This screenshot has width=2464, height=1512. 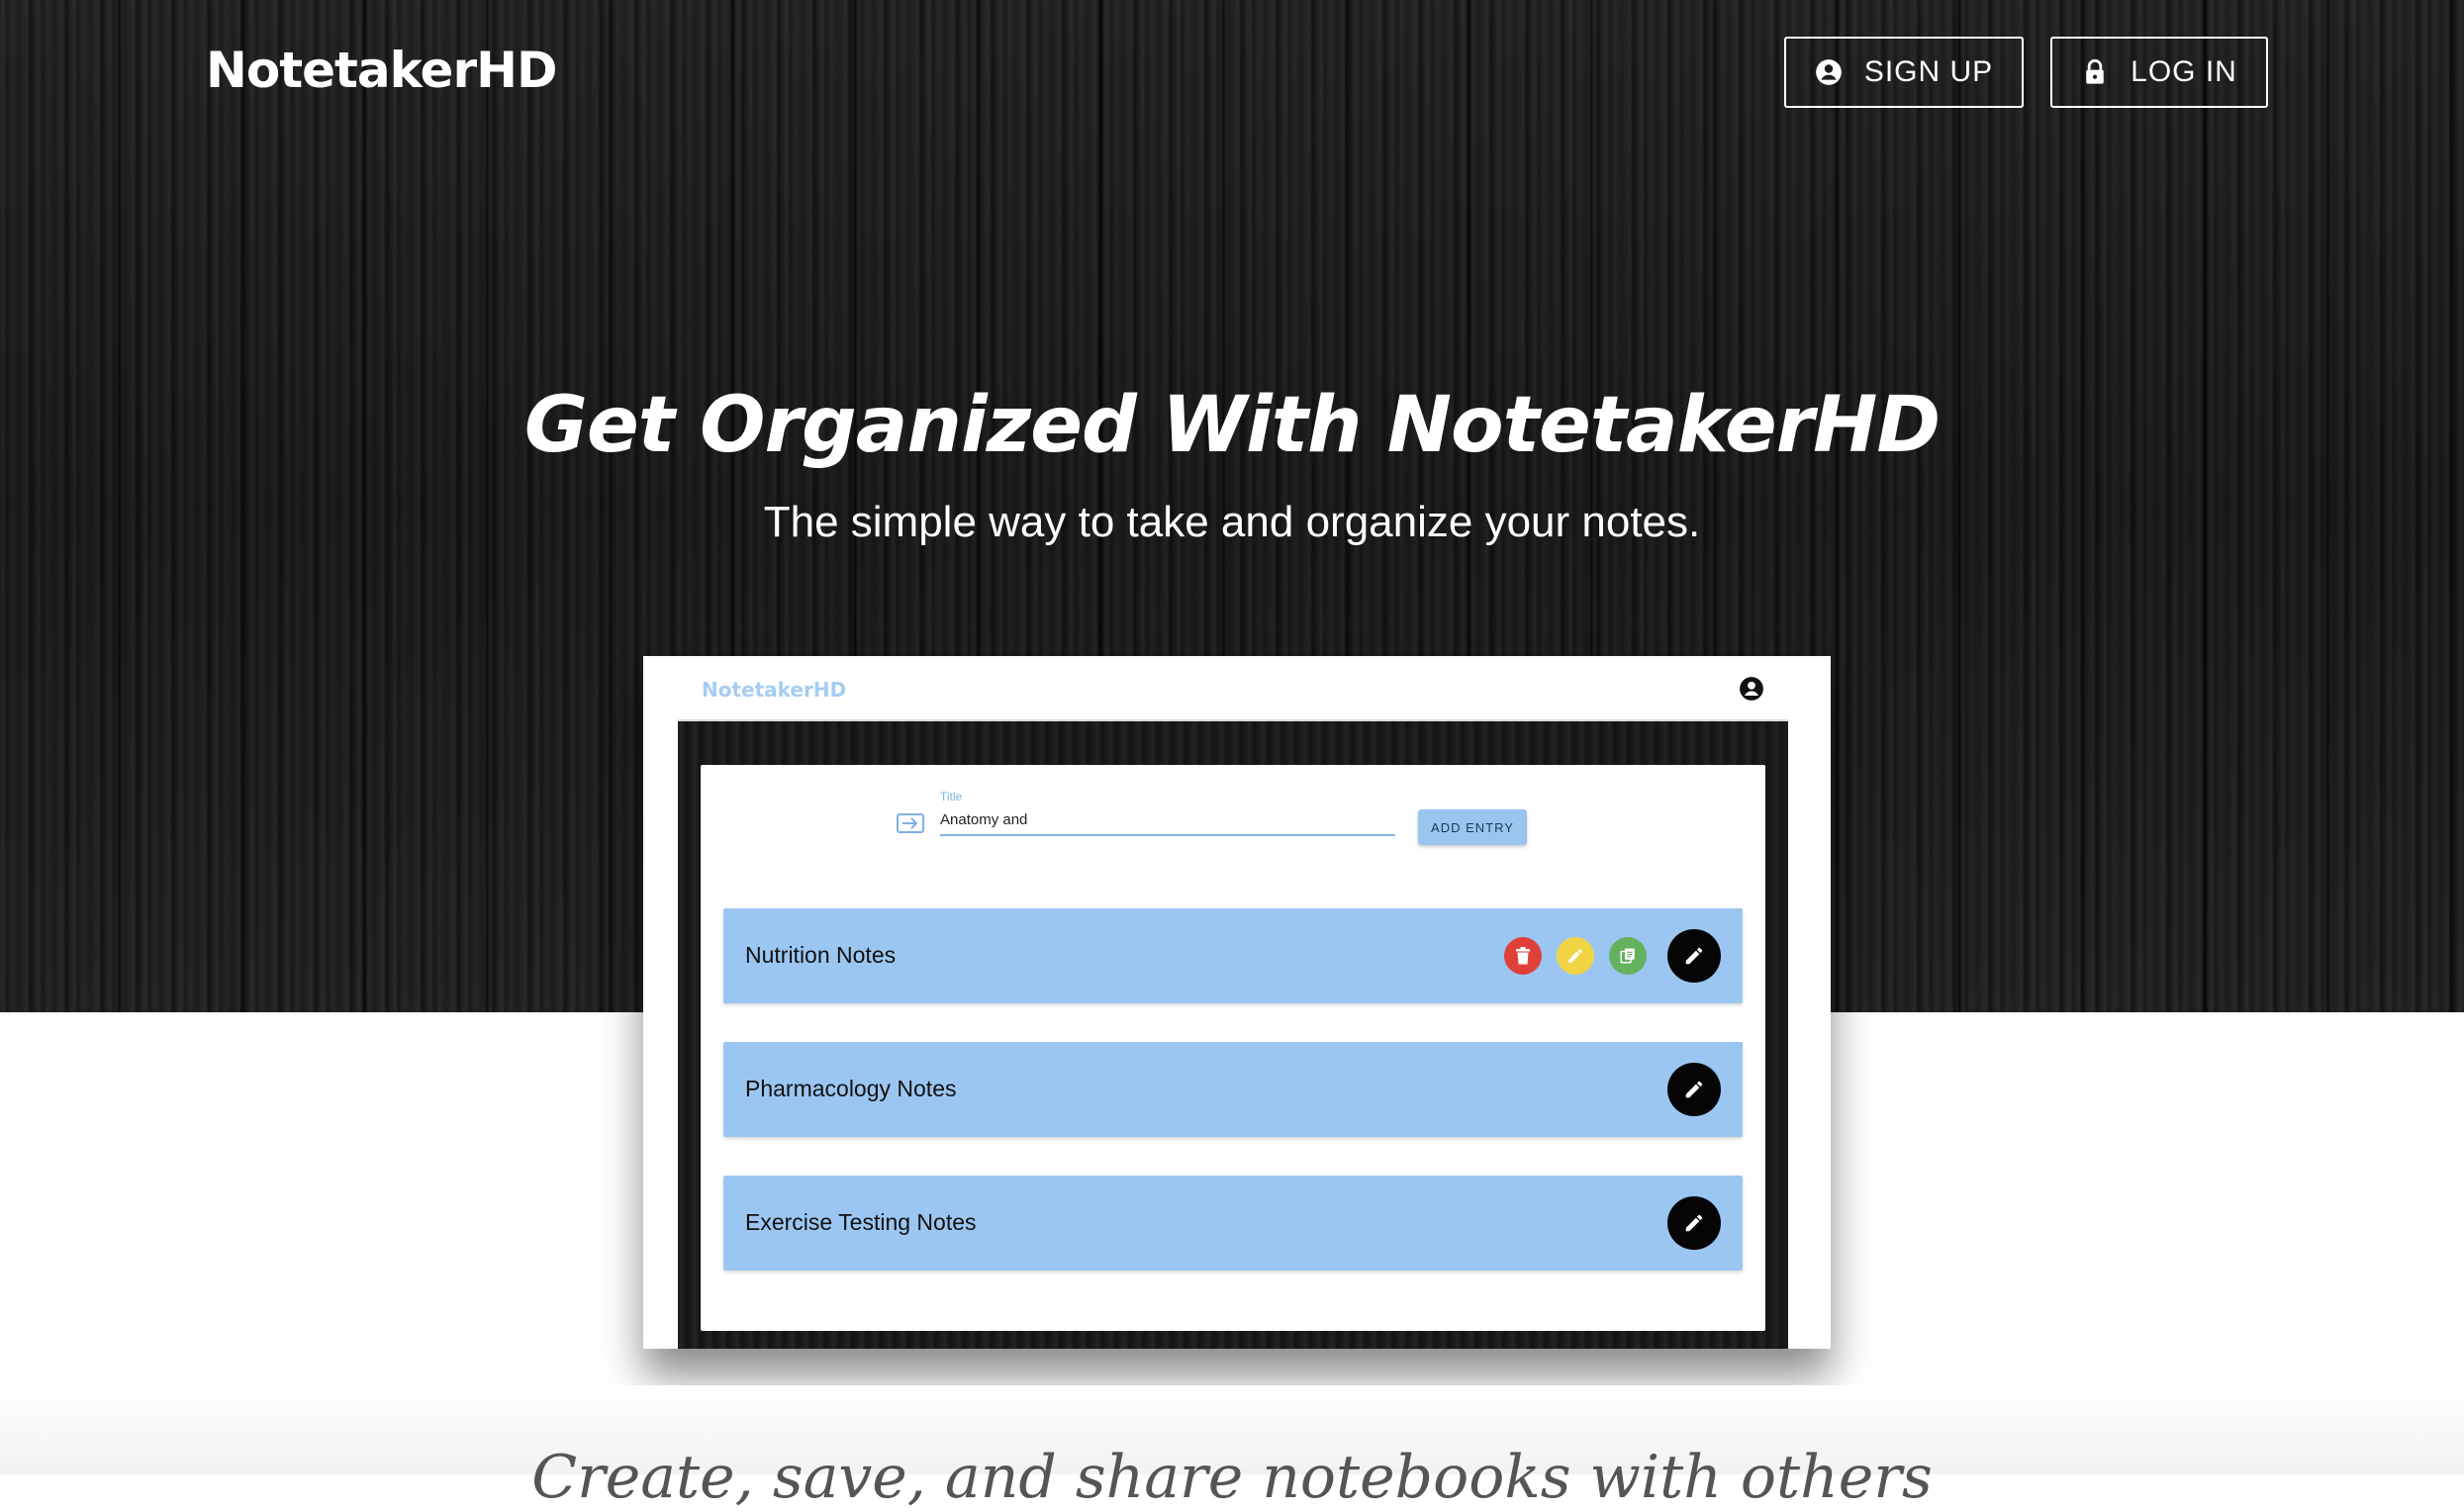 What do you see at coordinates (2184, 71) in the screenshot?
I see `login-label: LOG IN` at bounding box center [2184, 71].